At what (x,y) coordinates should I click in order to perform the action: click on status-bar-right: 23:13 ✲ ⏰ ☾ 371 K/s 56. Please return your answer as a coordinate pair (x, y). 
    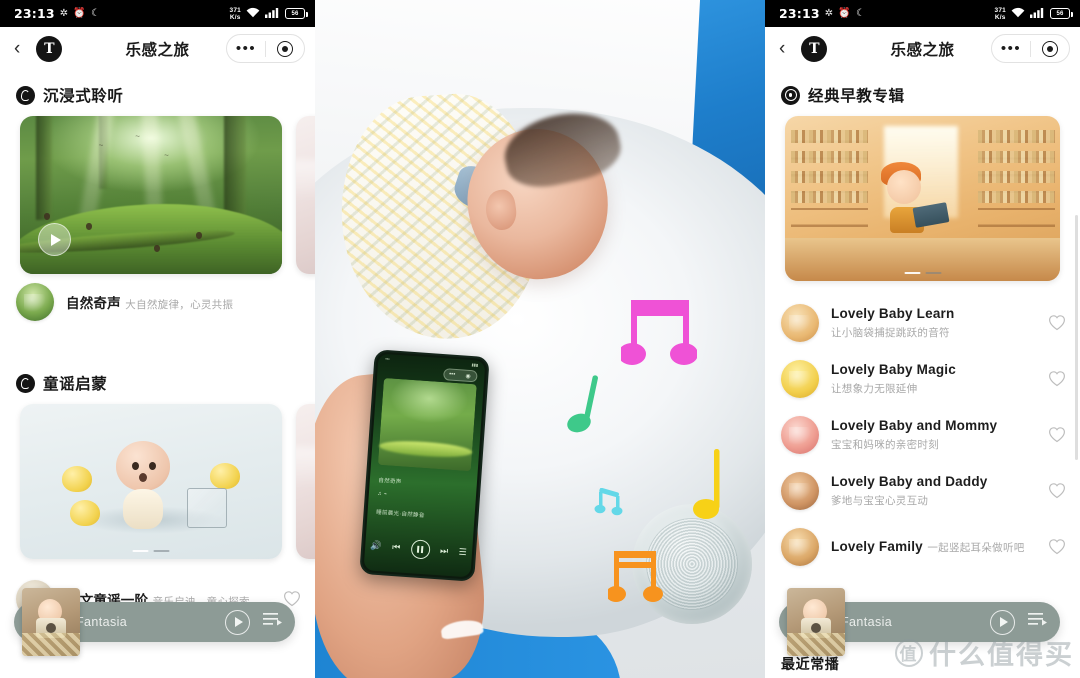
    Looking at the image, I should click on (922, 13).